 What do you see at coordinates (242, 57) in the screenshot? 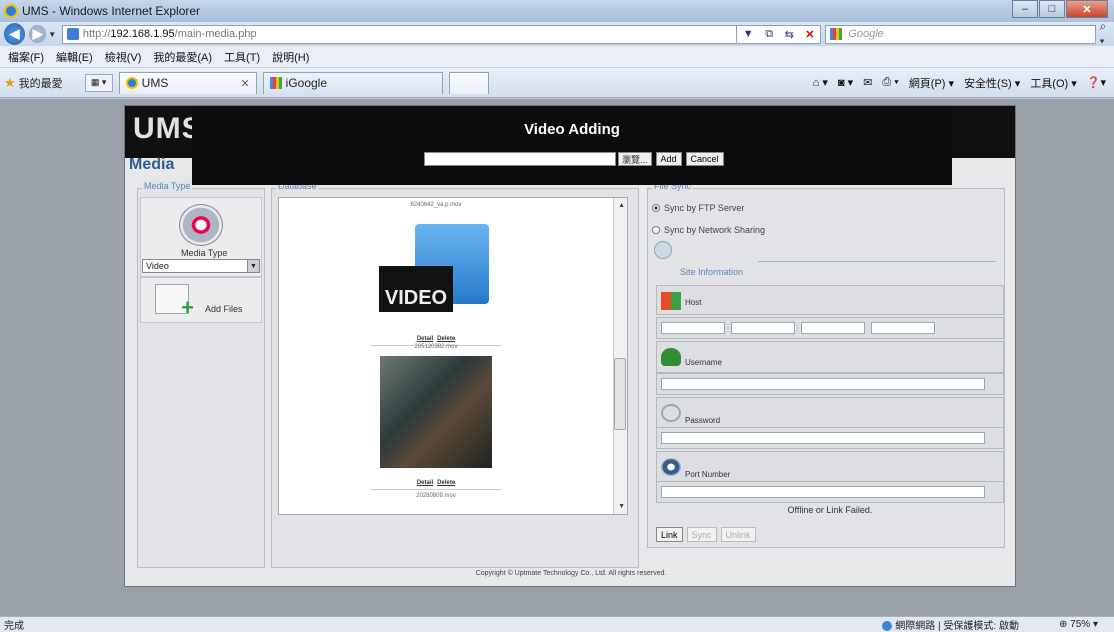
I see `menu-tools: 工具(T)` at bounding box center [242, 57].